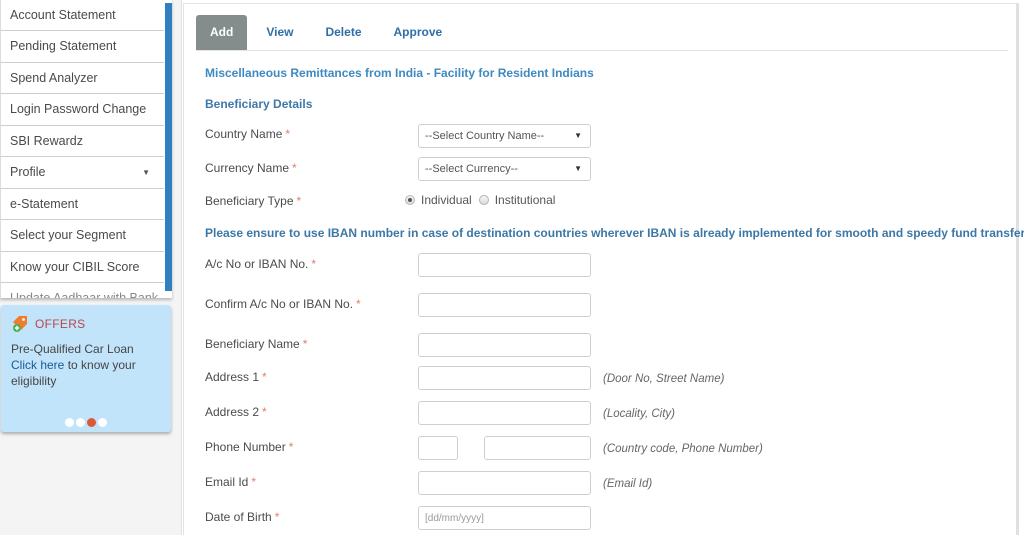 The width and height of the screenshot is (1024, 535). I want to click on currency-select: --Select Currency-- ▼, so click(504, 169).